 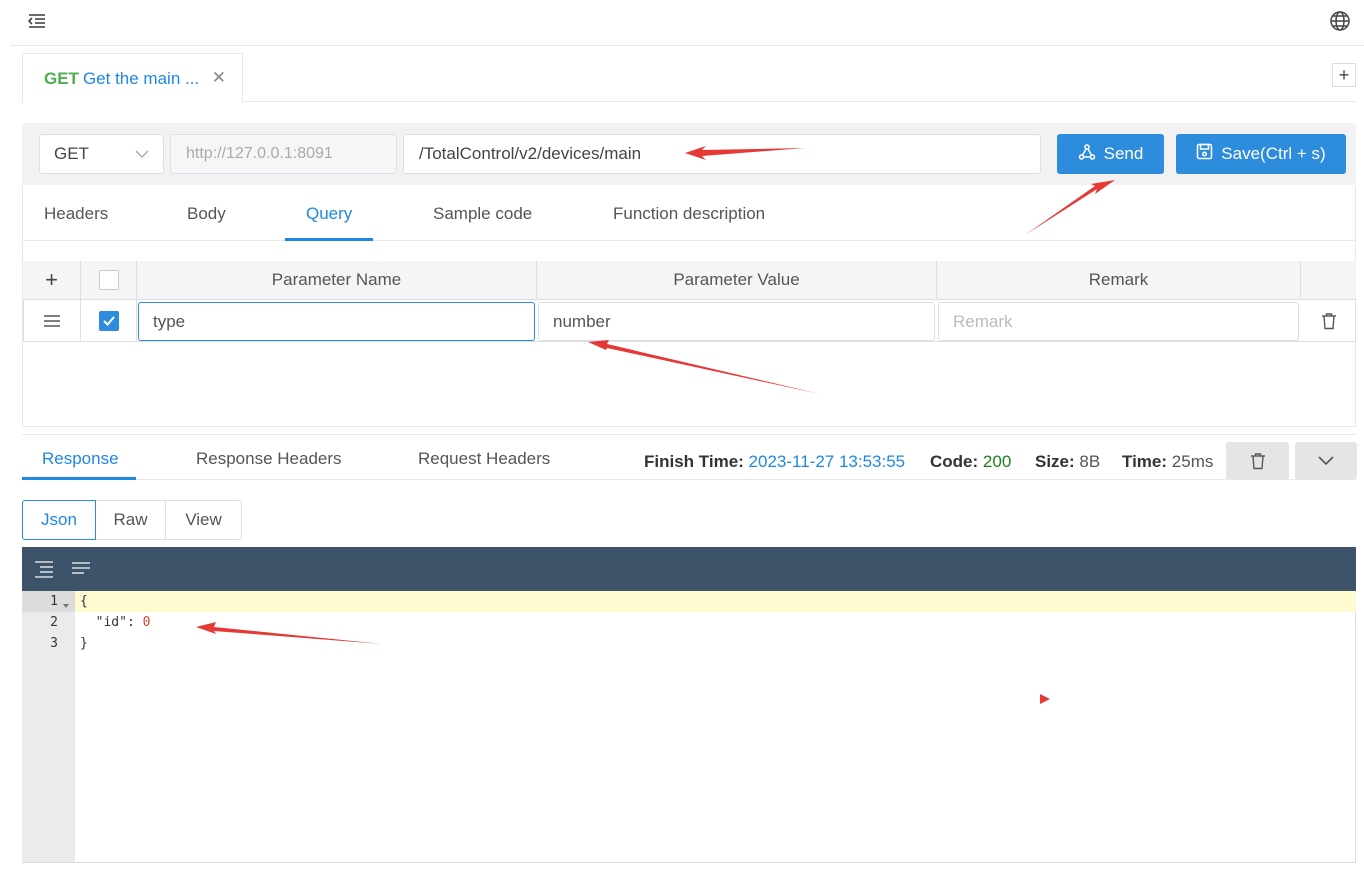 What do you see at coordinates (689, 479) in the screenshot?
I see `response-tabs-divider` at bounding box center [689, 479].